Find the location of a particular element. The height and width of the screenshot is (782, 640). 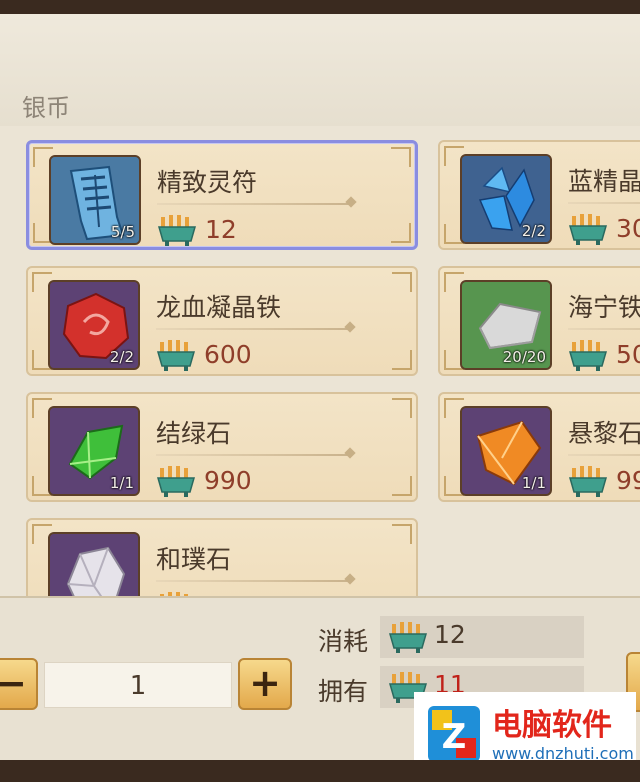

item-name: 悬黎石 is located at coordinates (604, 433).